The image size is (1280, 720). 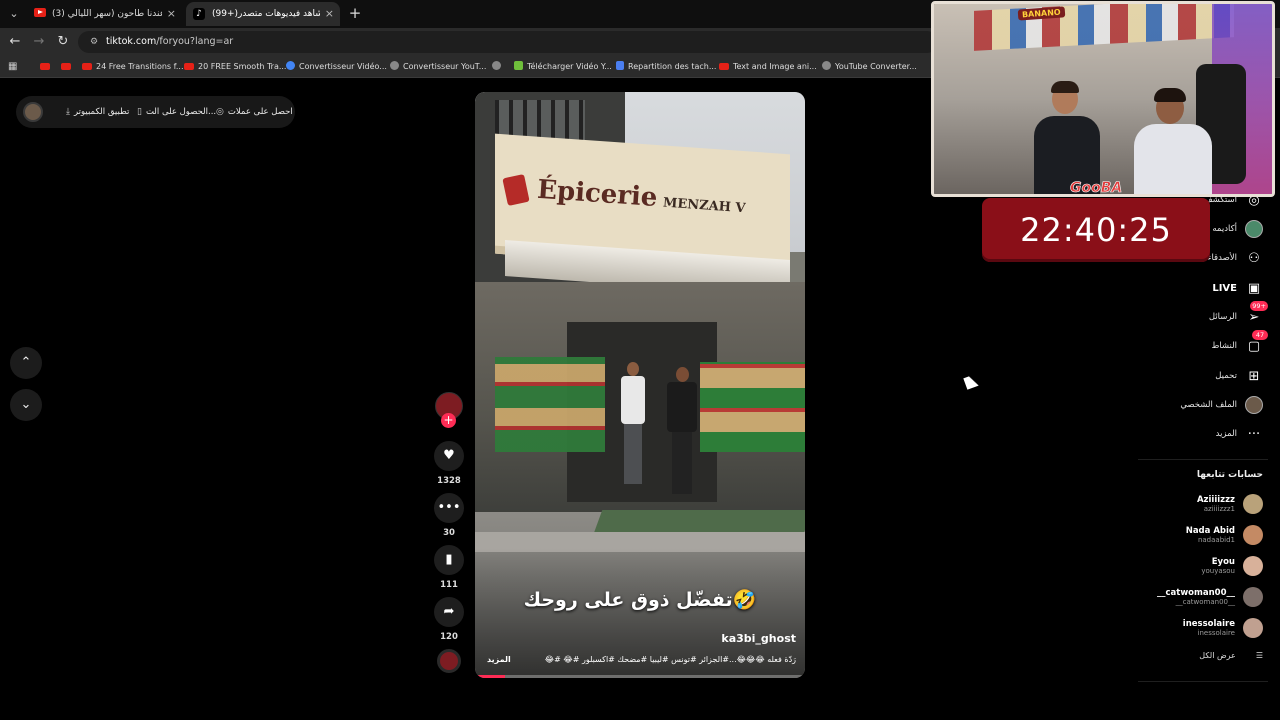 I want to click on sidebar-item-profile: الملف الشخصي, so click(x=1221, y=405).